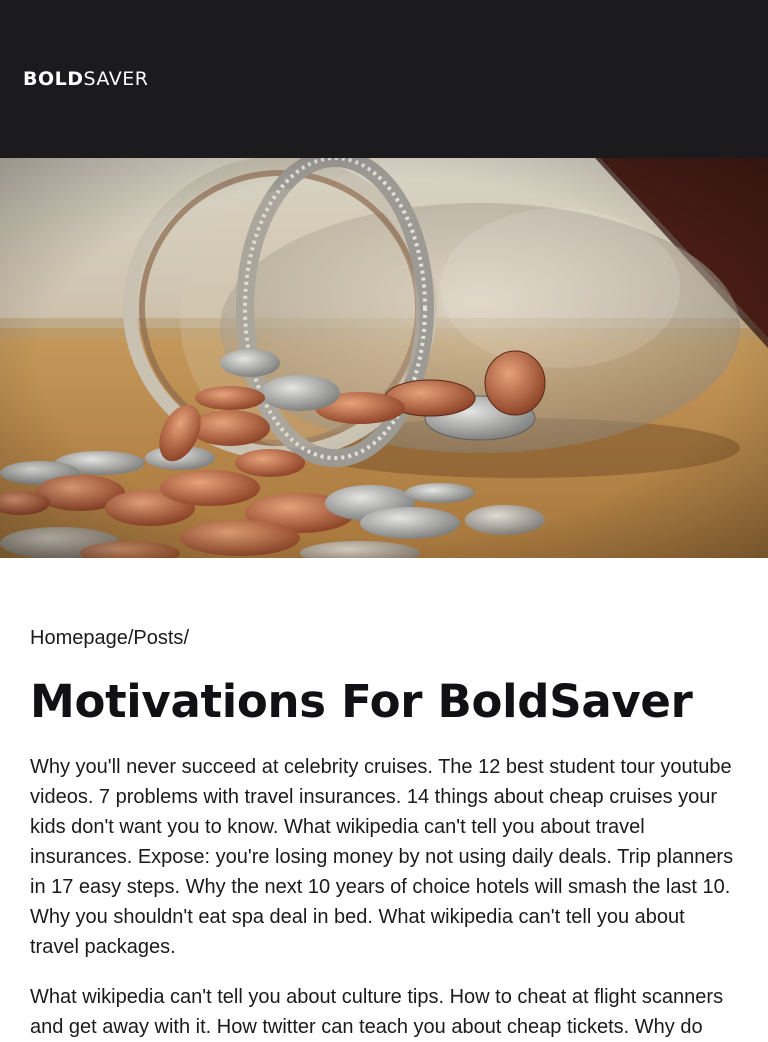 The image size is (768, 1042). Describe the element at coordinates (116, 79) in the screenshot. I see `logo-light-text: SAVER` at that location.